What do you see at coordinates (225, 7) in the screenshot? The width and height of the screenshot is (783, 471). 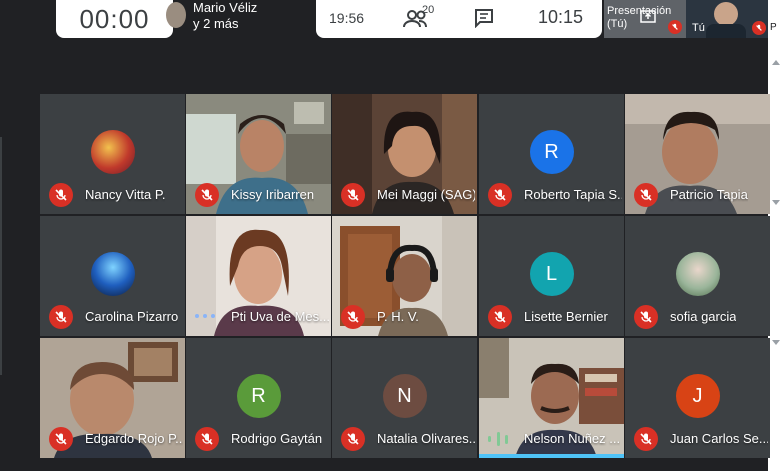 I see `presenter-name-line: Mario Véliz` at bounding box center [225, 7].